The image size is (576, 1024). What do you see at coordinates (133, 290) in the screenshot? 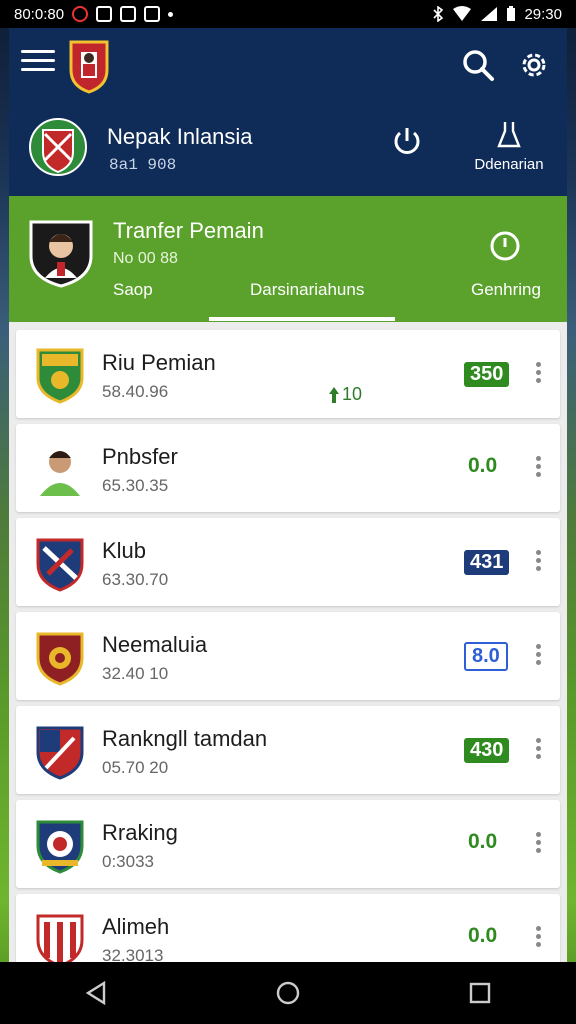
I see `tab-saop: Saop` at bounding box center [133, 290].